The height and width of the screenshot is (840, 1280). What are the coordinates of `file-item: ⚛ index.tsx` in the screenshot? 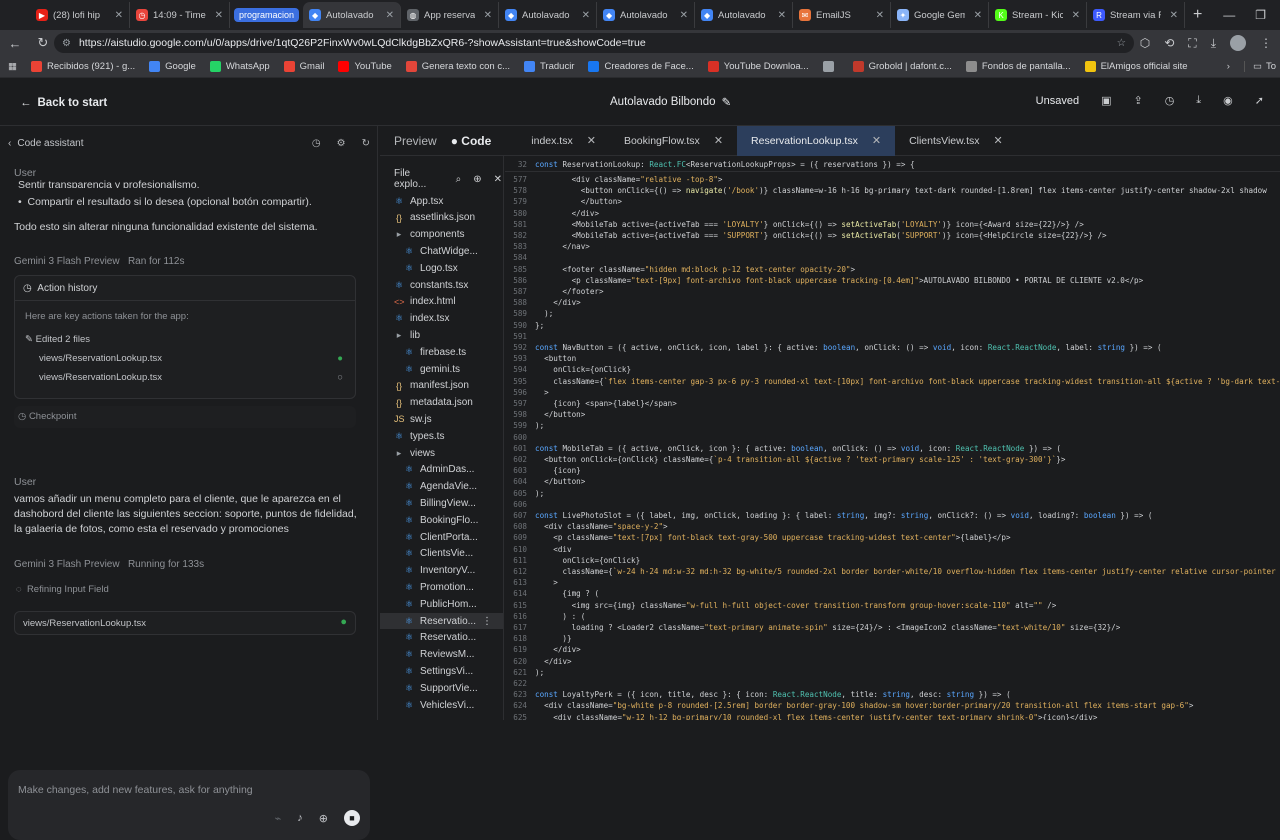 It's located at (441, 319).